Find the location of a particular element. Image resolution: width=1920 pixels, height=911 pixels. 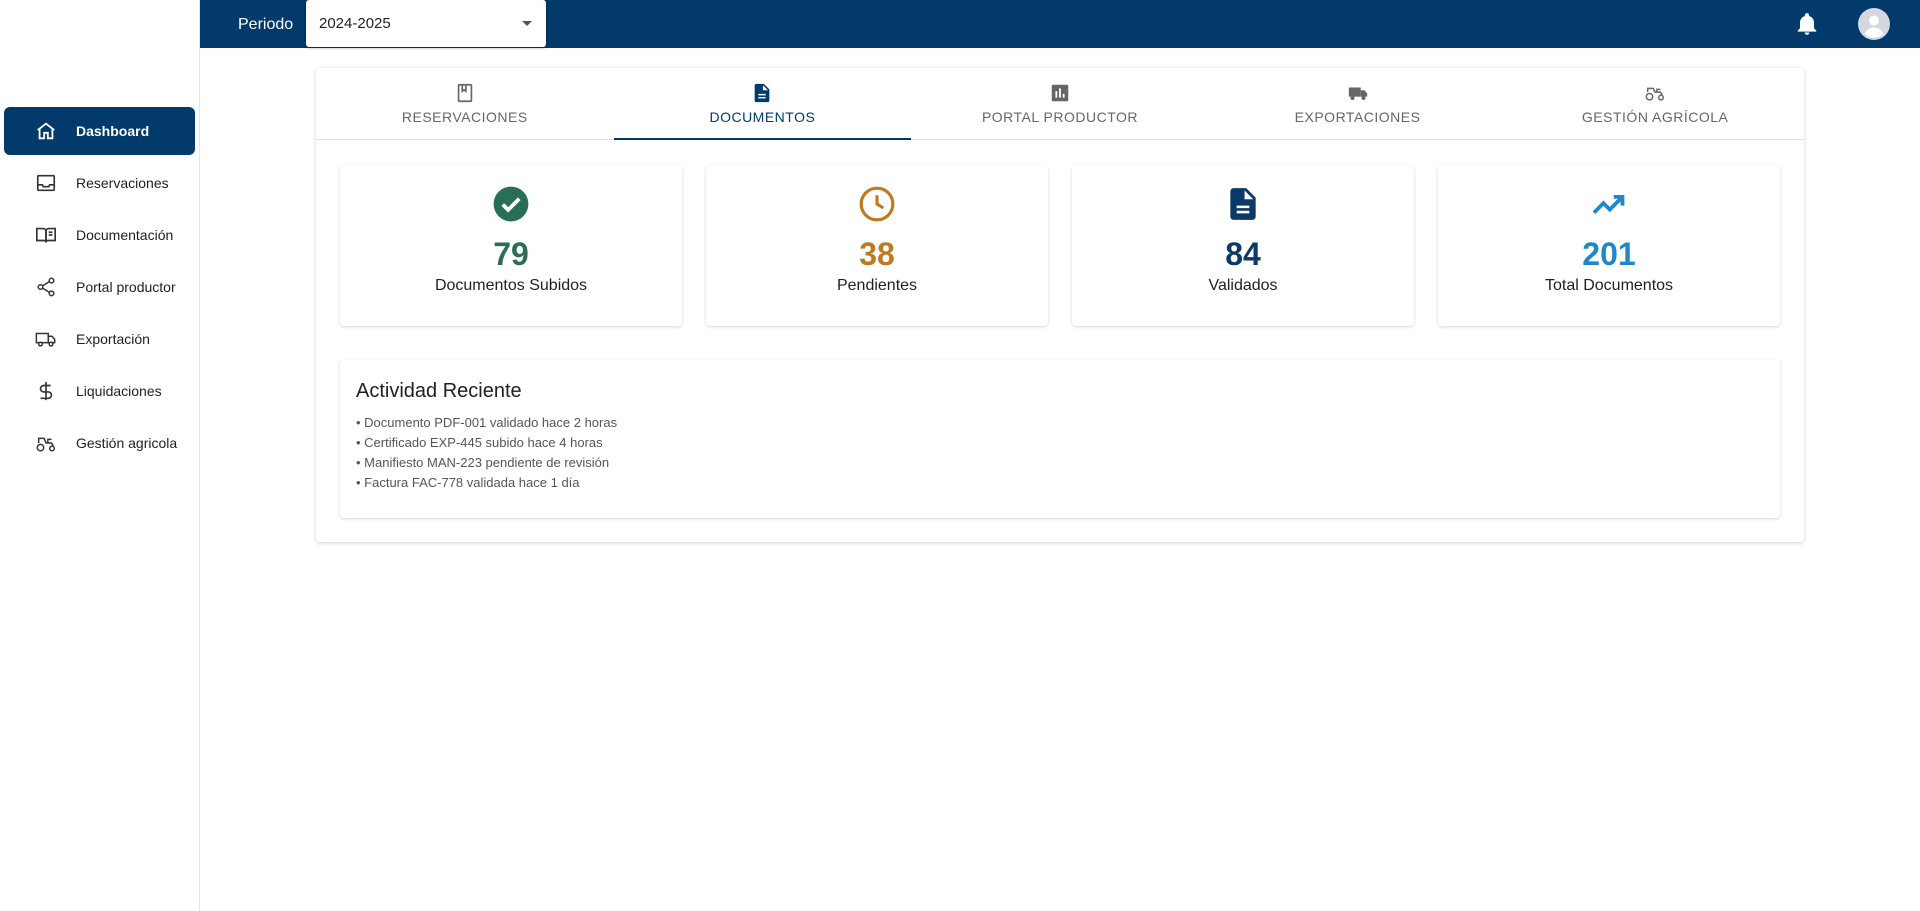

sidebar-item-exportacion: Exportación is located at coordinates (99, 339).